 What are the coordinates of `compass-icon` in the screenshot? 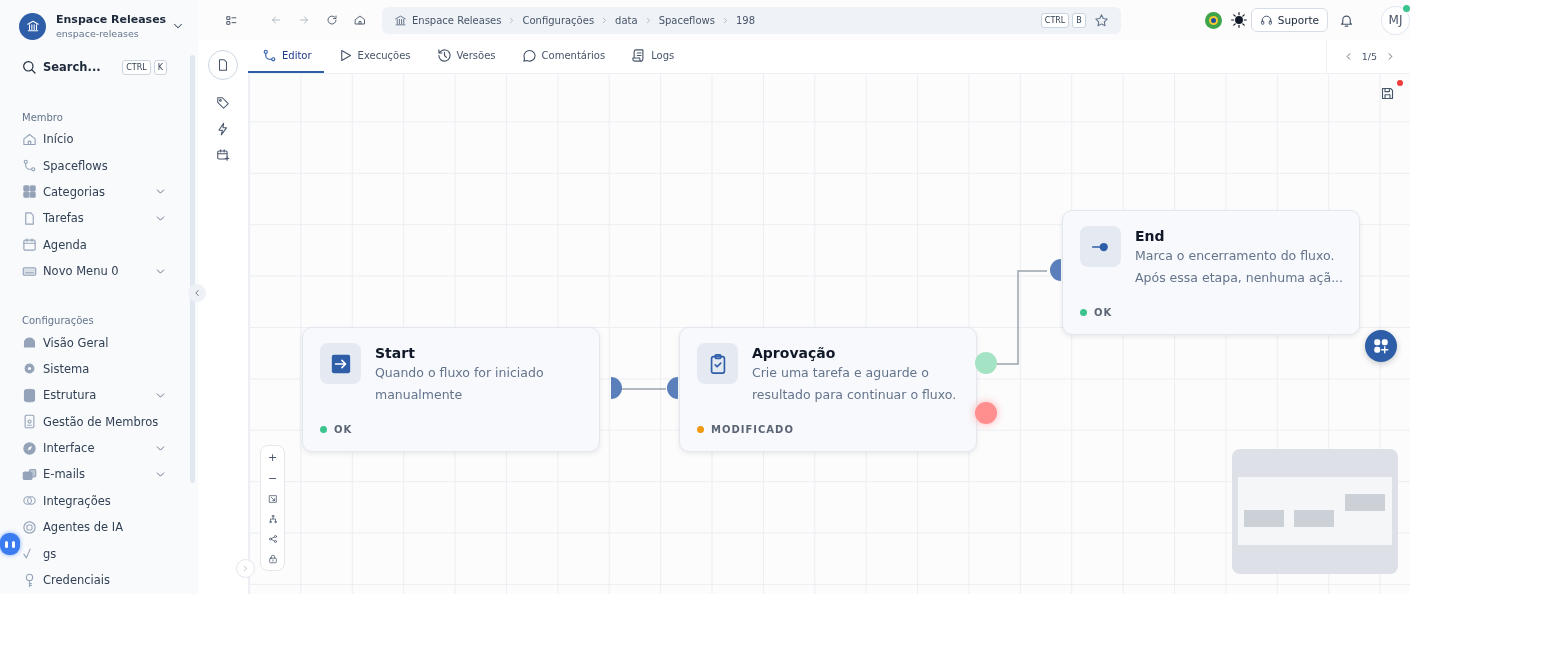 It's located at (29, 448).